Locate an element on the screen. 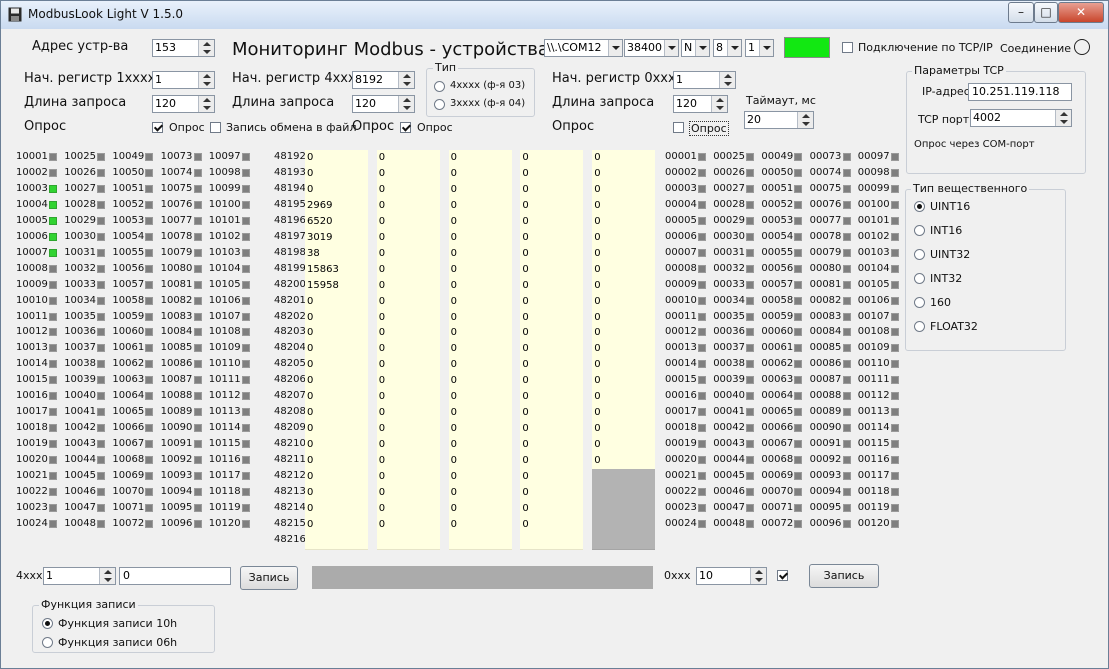  type-4x-radio is located at coordinates (439, 86).